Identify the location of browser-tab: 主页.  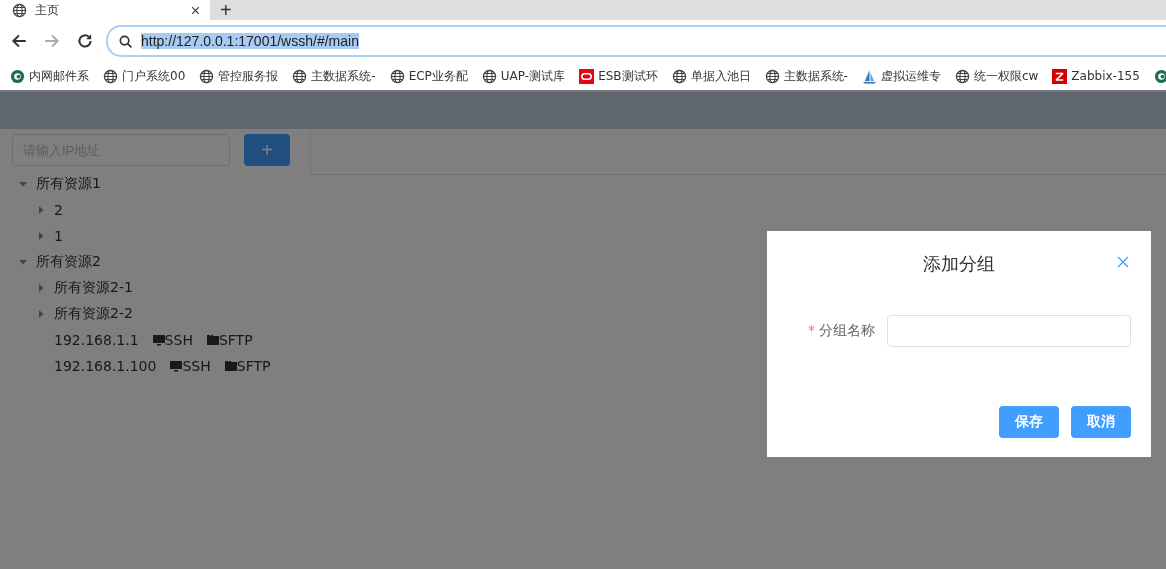
(105, 10).